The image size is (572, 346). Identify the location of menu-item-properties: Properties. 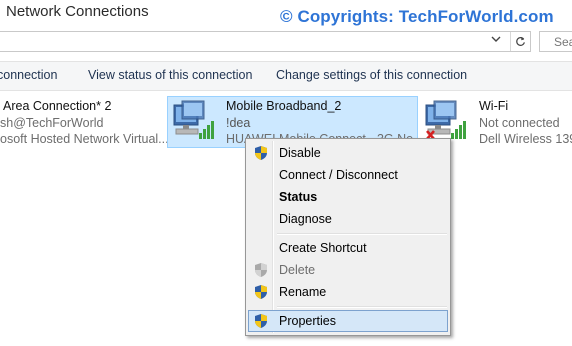
(348, 321).